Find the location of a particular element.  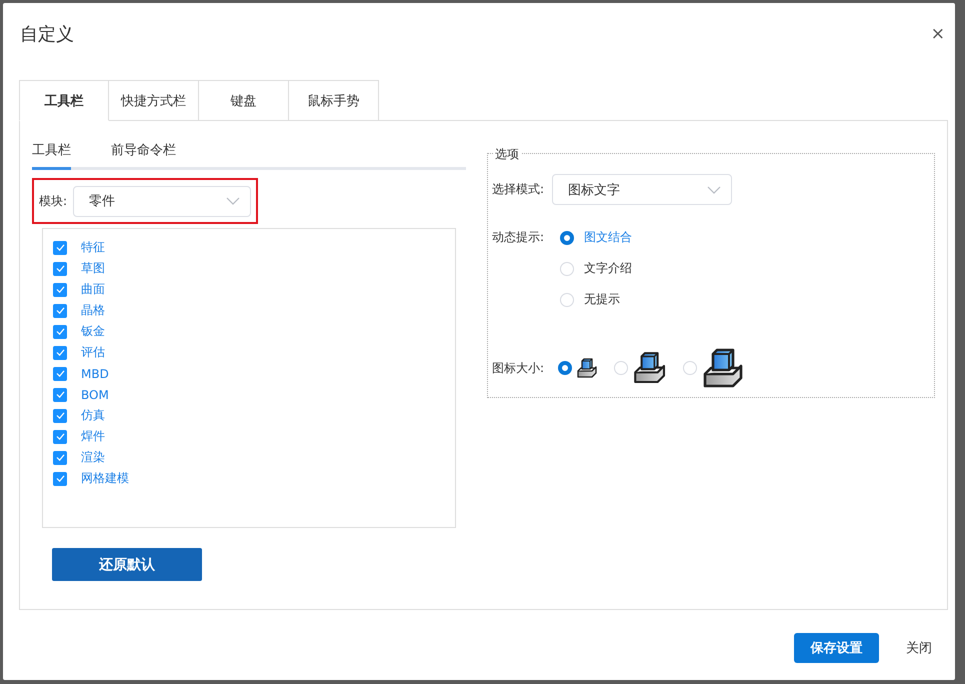

radio-label: 文字介绍 is located at coordinates (608, 268).